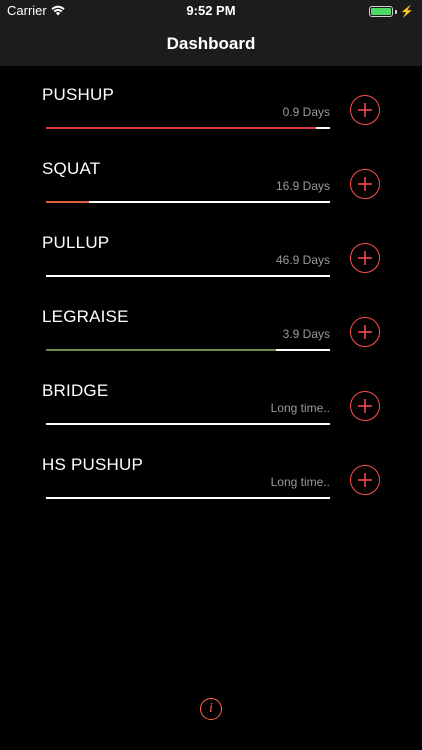 The height and width of the screenshot is (750, 422). What do you see at coordinates (76, 242) in the screenshot?
I see `exercise-name: PULLUP` at bounding box center [76, 242].